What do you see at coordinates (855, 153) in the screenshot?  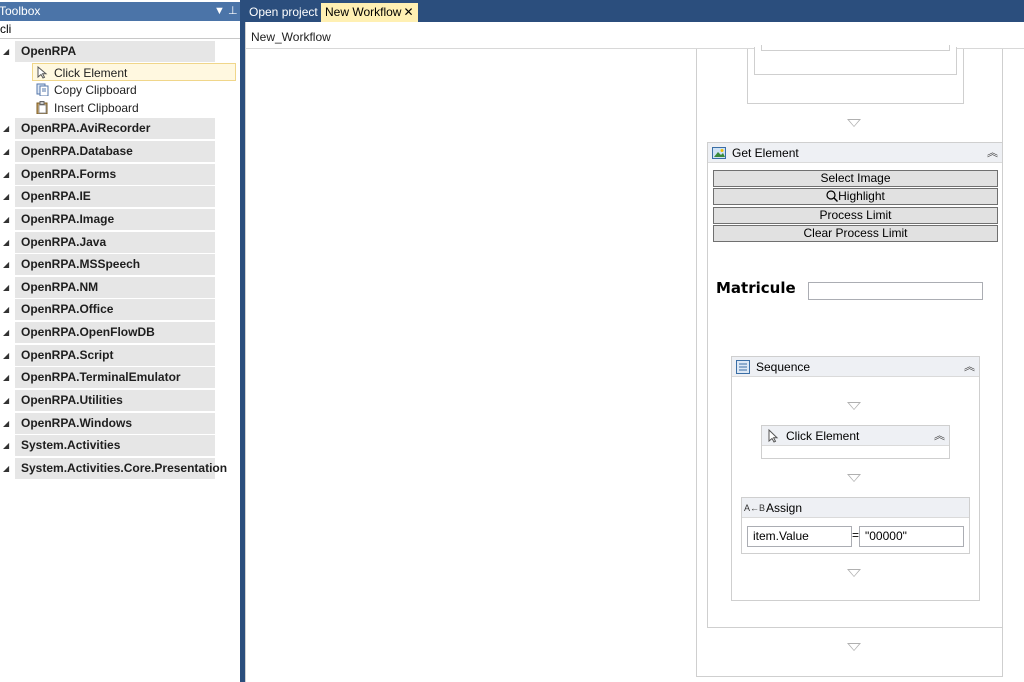 I see `activity-header: Get Element ︽` at bounding box center [855, 153].